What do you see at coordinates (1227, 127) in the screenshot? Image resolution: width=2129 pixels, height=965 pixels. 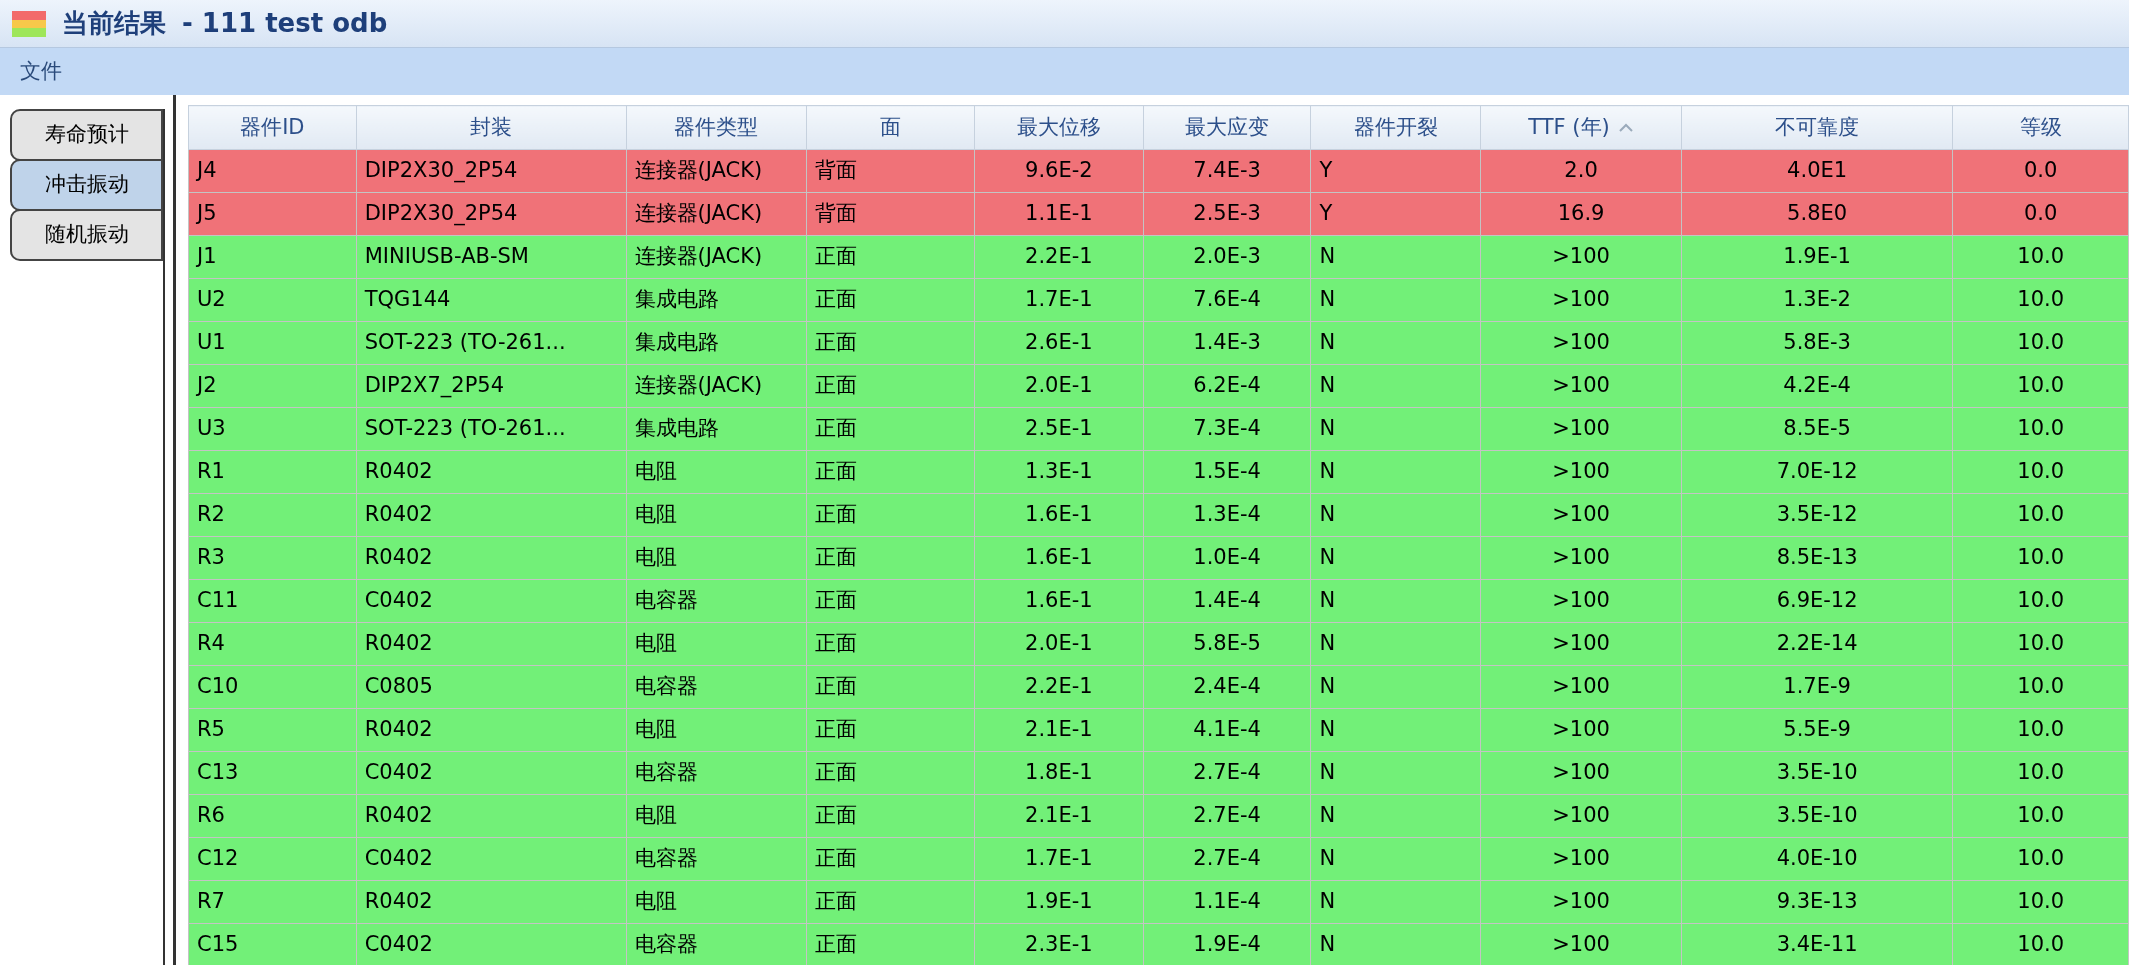 I see `column-header: 最大应变` at bounding box center [1227, 127].